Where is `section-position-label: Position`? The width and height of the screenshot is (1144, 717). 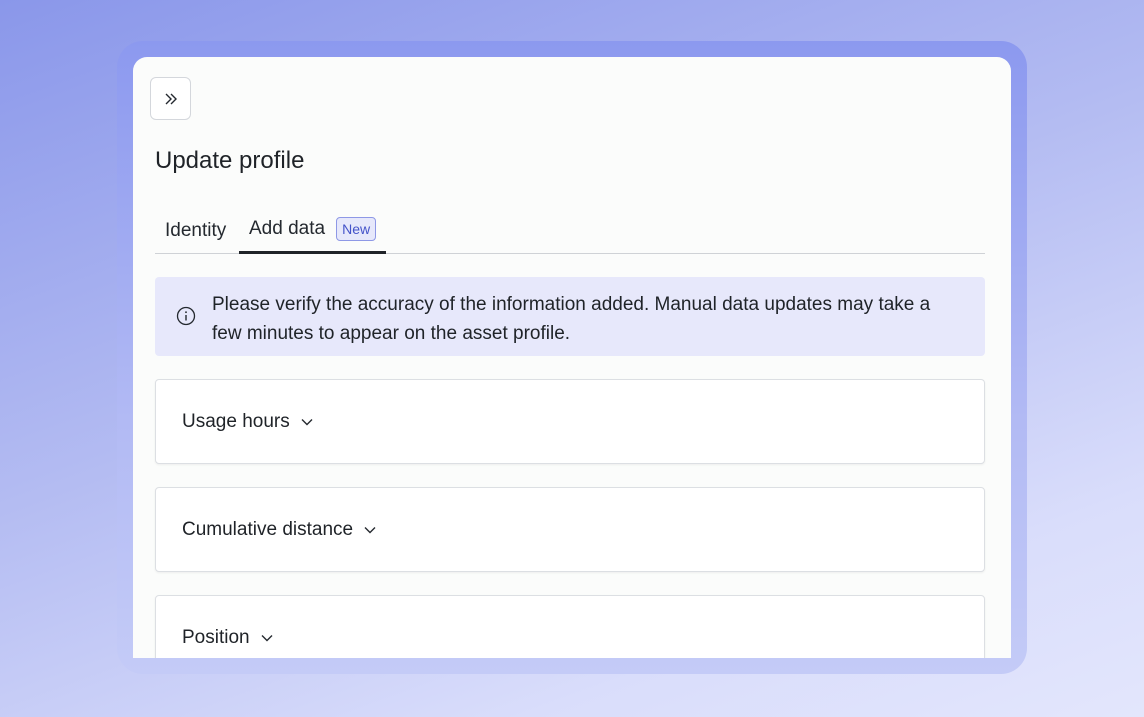
section-position-label: Position is located at coordinates (216, 637).